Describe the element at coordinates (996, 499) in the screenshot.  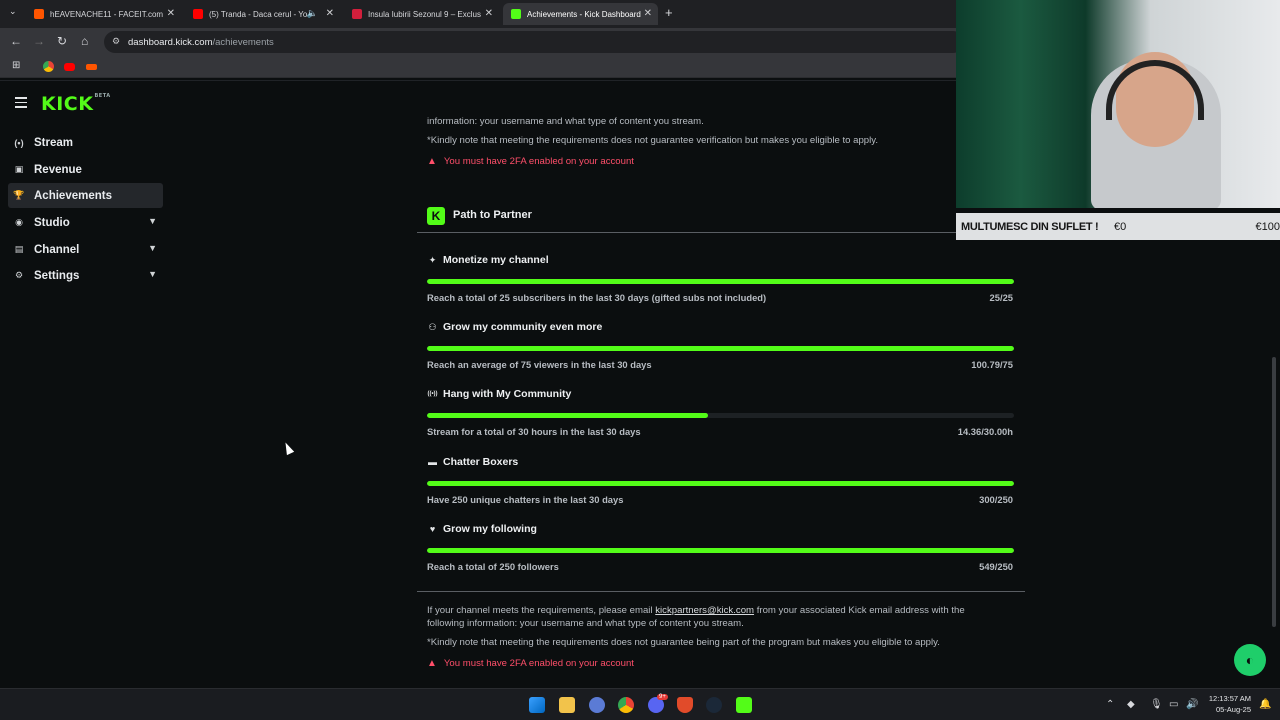
I see `achievement-progress: 300/250` at that location.